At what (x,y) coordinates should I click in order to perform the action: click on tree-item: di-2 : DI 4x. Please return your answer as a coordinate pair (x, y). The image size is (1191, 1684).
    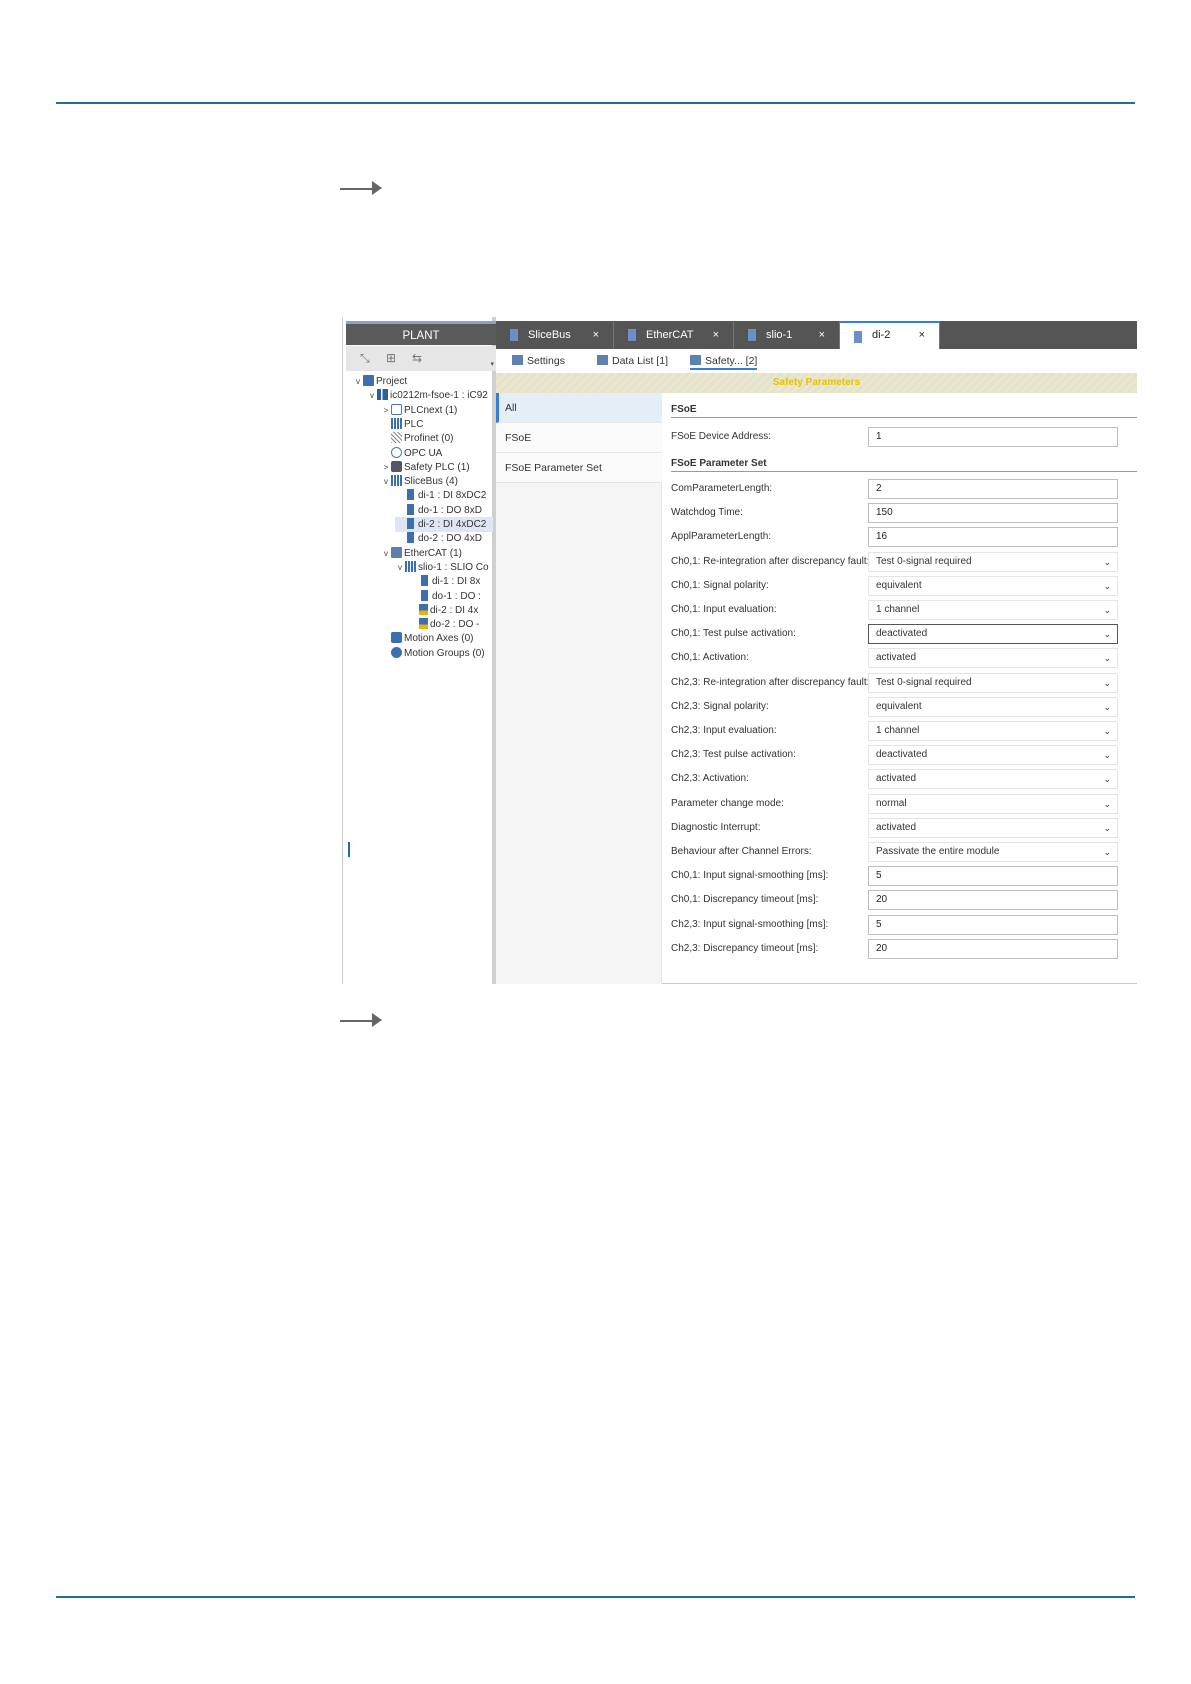
    Looking at the image, I should click on (451, 610).